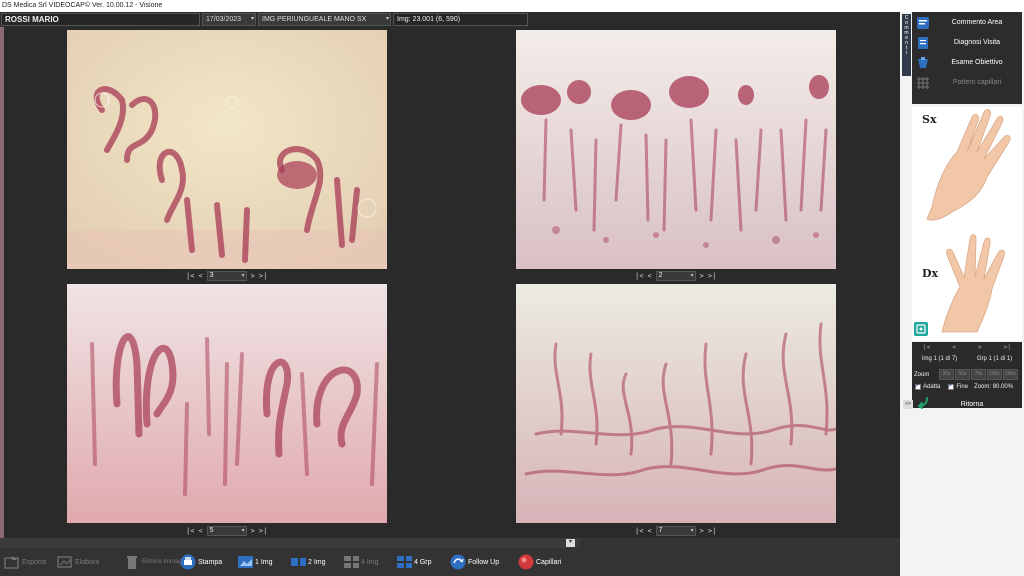  What do you see at coordinates (370, 562) in the screenshot?
I see `four-image-label: 4 Img` at bounding box center [370, 562].